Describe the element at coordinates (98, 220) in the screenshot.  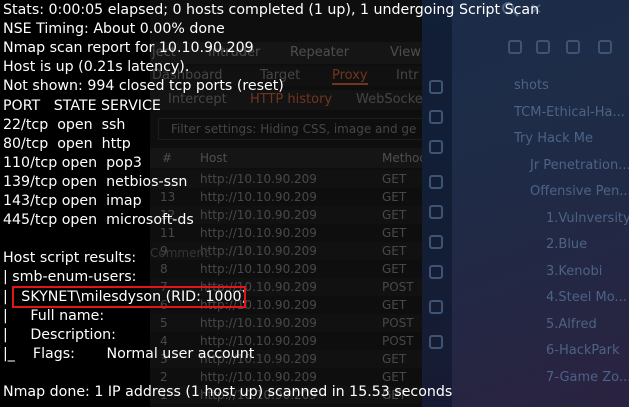
I see `terminal-line: 445/tcp open microsoft-ds` at that location.